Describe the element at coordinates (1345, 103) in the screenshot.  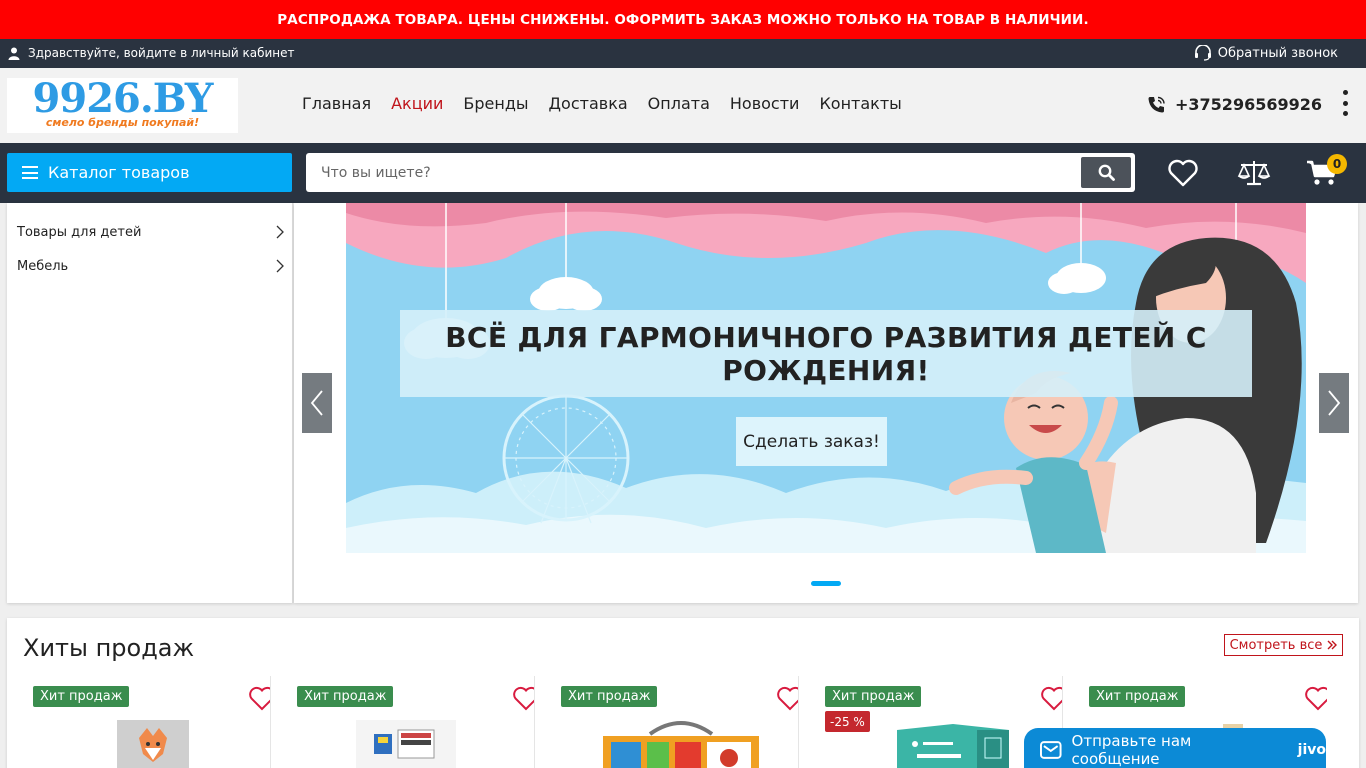
I see `more-menu-icon` at that location.